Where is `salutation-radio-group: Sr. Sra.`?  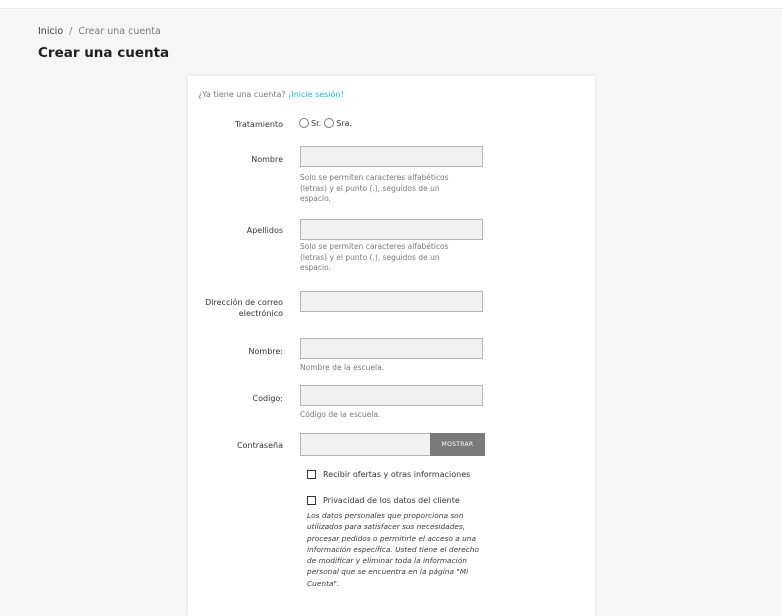
salutation-radio-group: Sr. Sra. is located at coordinates (327, 123).